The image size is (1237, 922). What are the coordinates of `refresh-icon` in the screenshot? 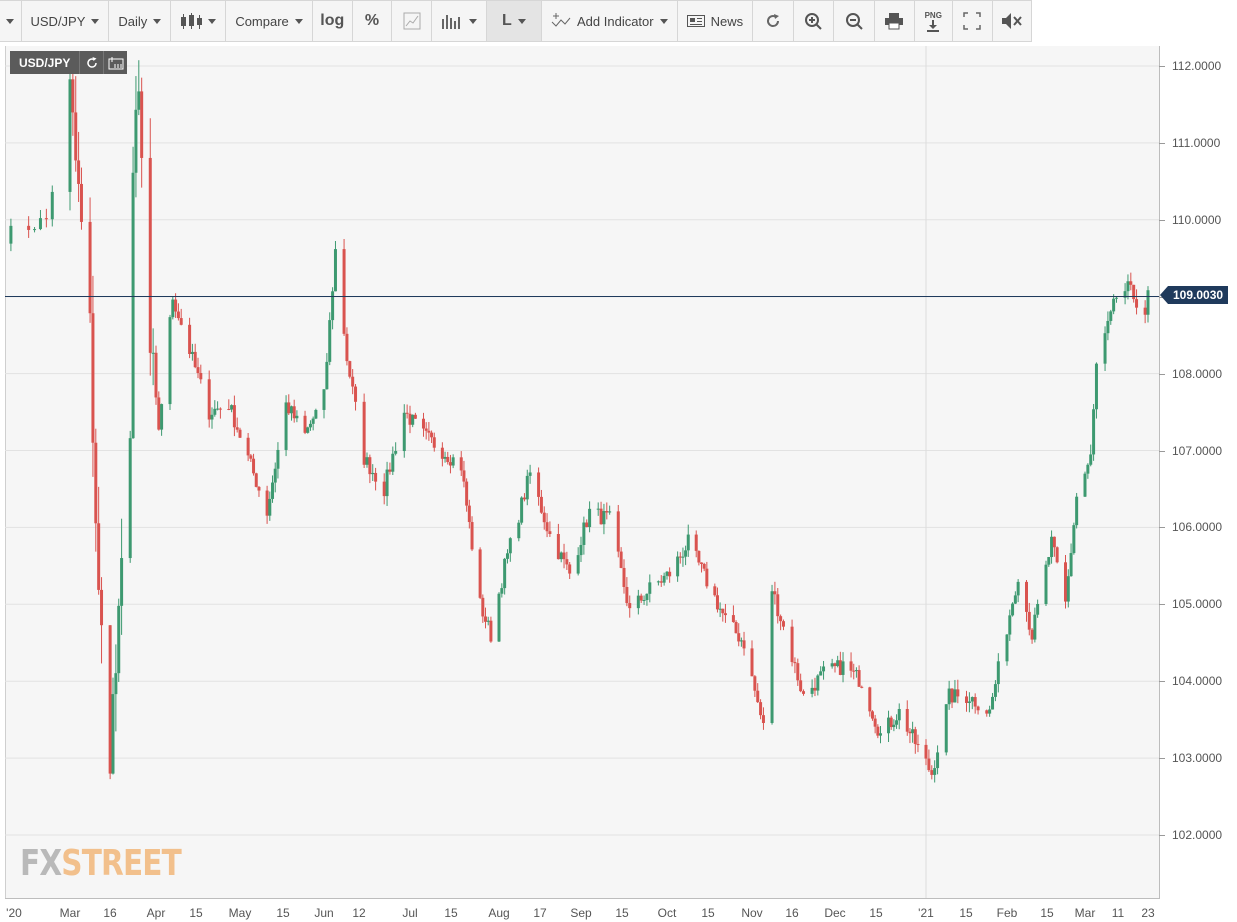 It's located at (92, 62).